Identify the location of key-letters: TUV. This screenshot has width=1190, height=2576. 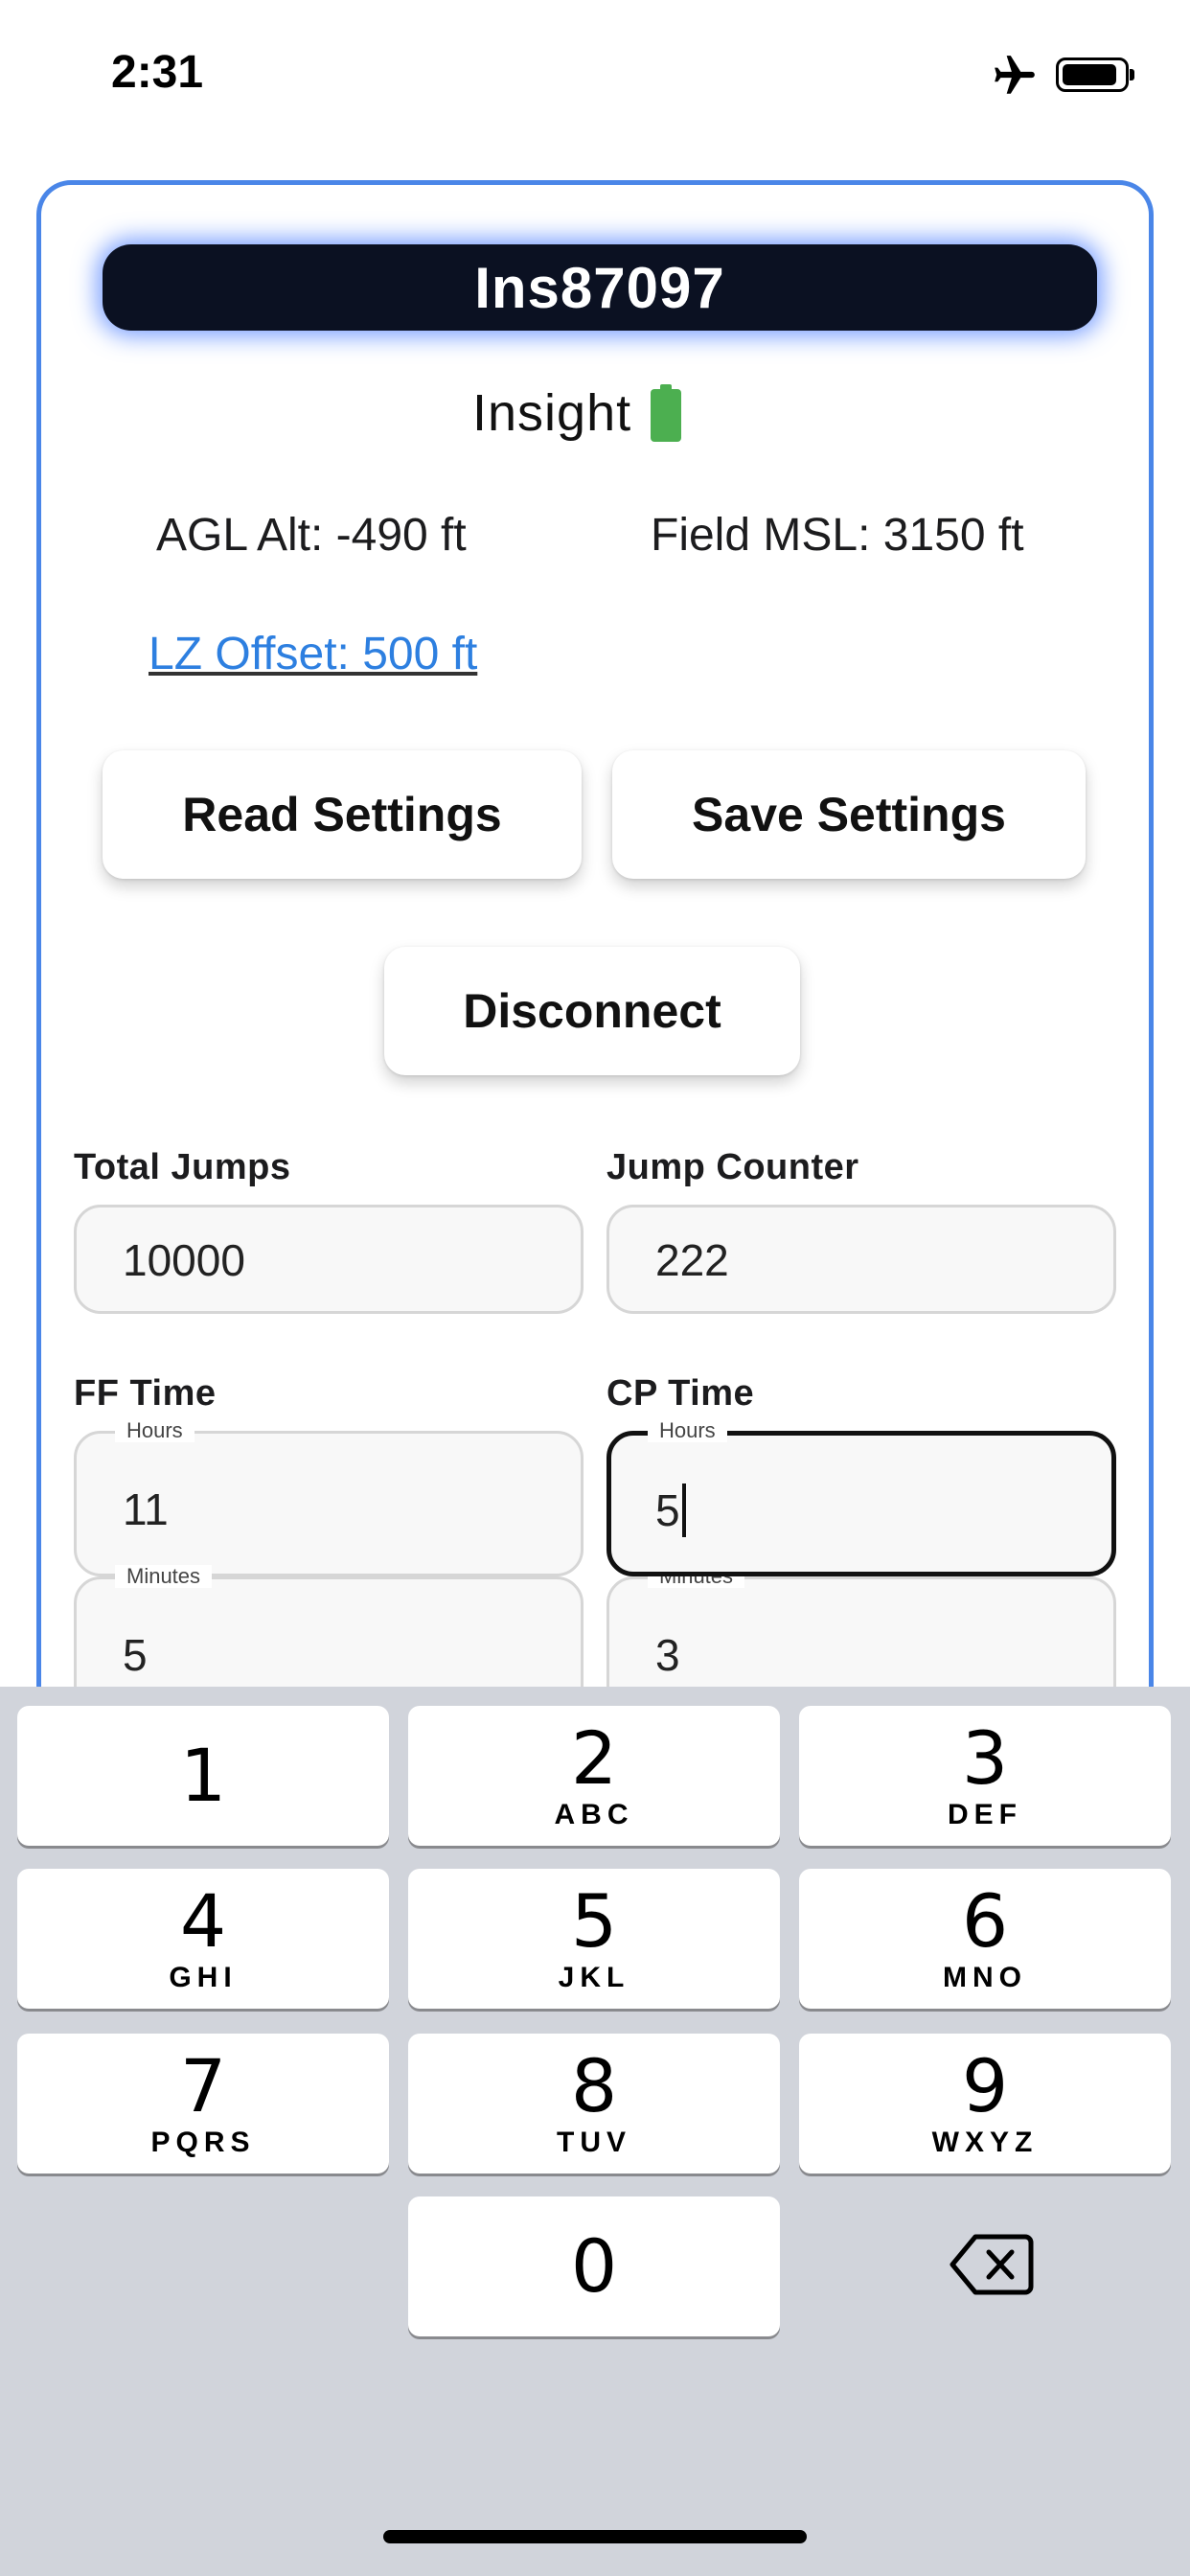
(594, 2142).